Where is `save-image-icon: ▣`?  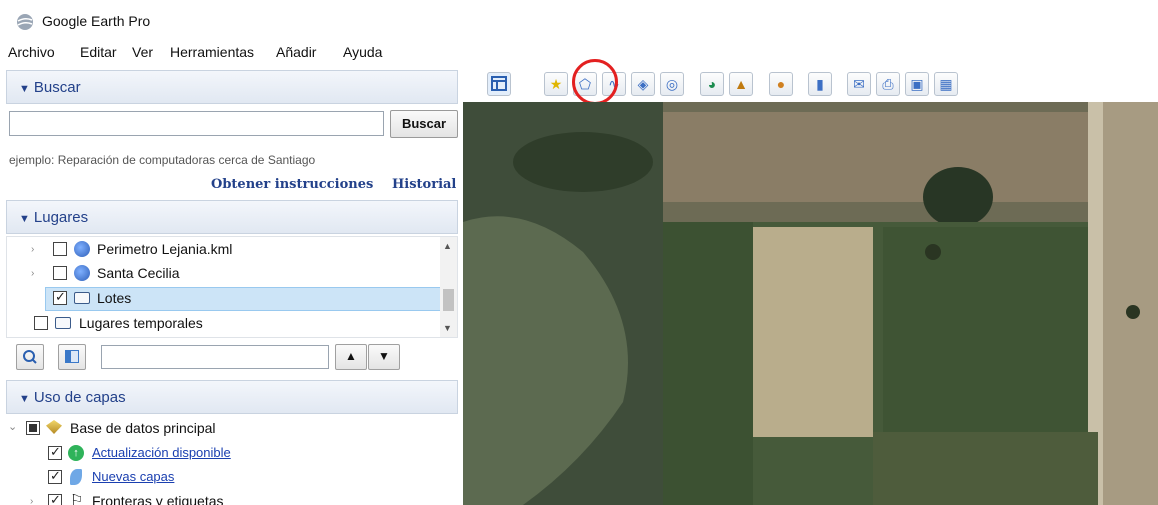
save-image-icon: ▣ is located at coordinates (917, 84).